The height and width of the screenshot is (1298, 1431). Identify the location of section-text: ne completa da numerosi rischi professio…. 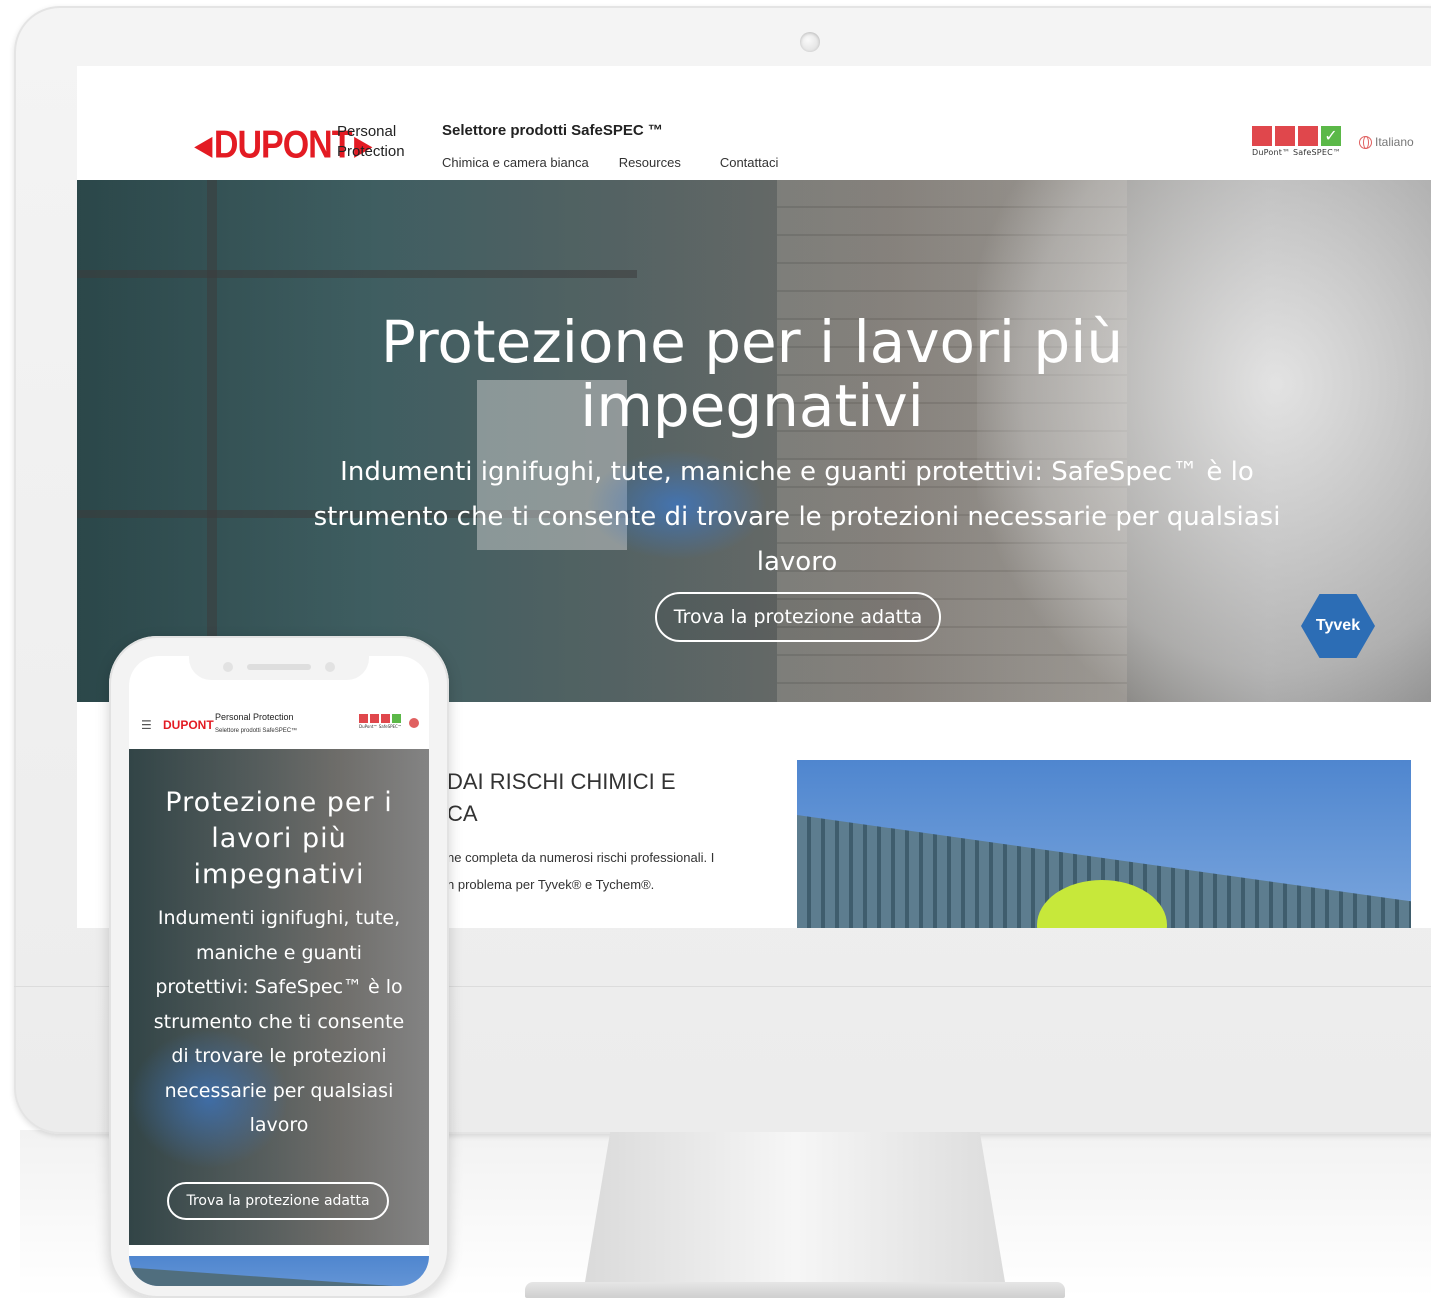
(581, 871).